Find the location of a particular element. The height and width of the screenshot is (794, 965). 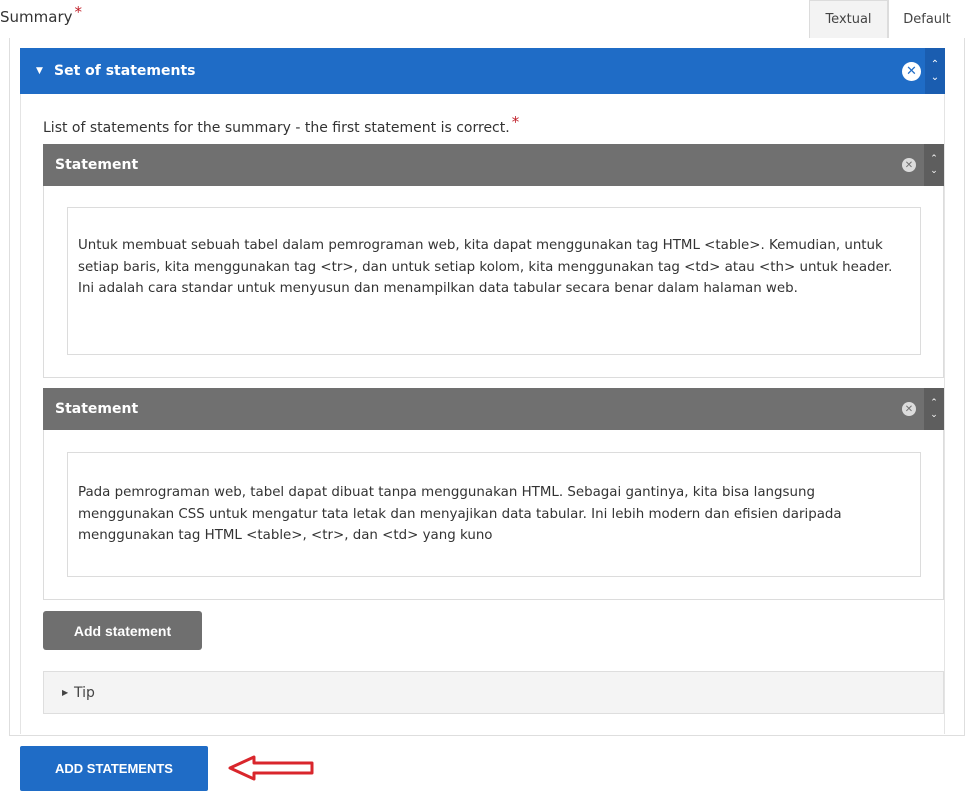

summary-field-label: Summary * is located at coordinates (41, 14).